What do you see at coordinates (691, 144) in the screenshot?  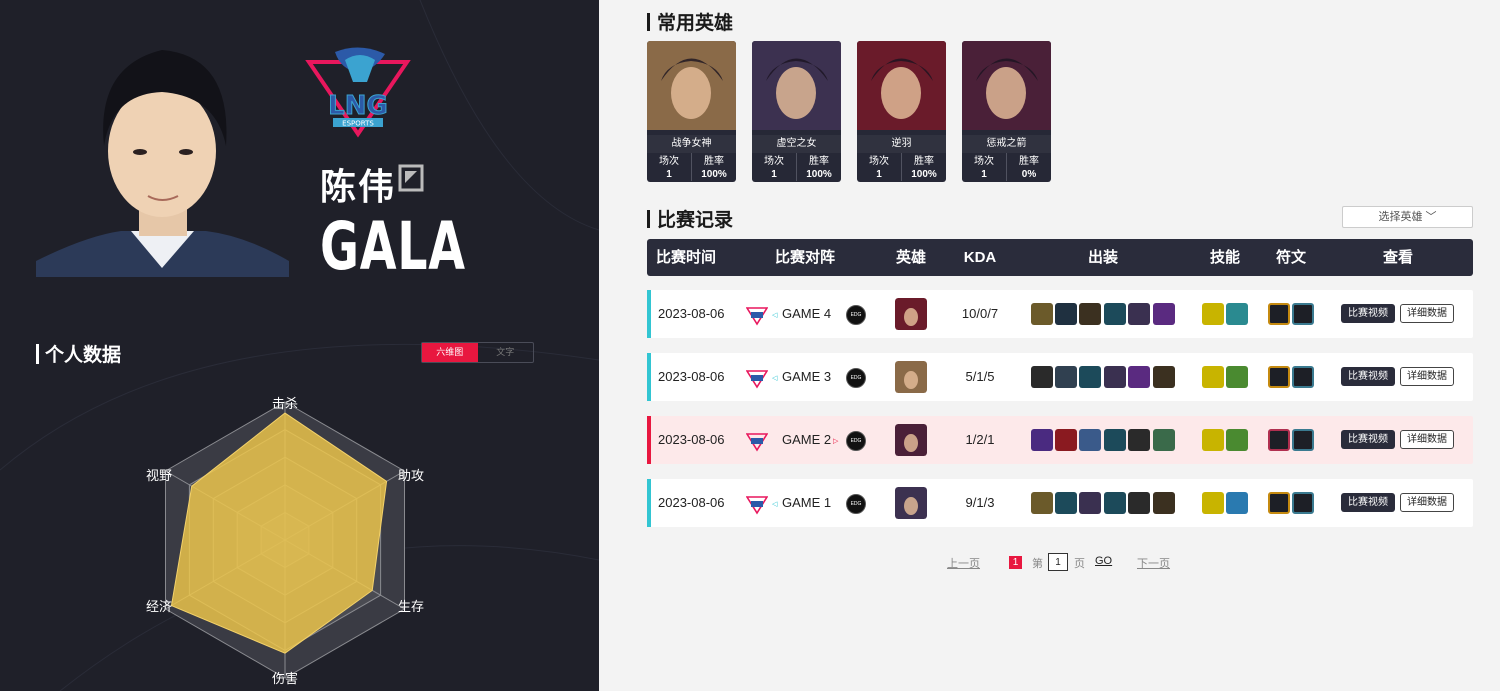 I see `hero-name: 战争女神` at bounding box center [691, 144].